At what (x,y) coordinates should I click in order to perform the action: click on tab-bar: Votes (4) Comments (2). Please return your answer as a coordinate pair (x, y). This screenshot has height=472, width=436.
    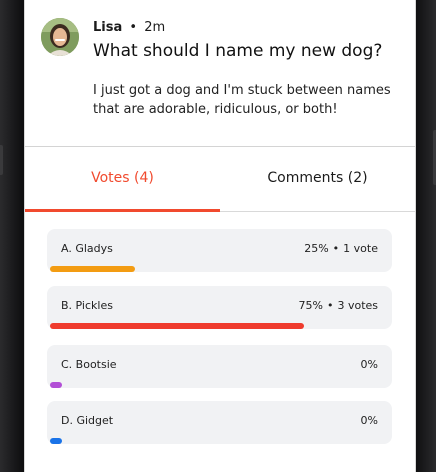
    Looking at the image, I should click on (220, 179).